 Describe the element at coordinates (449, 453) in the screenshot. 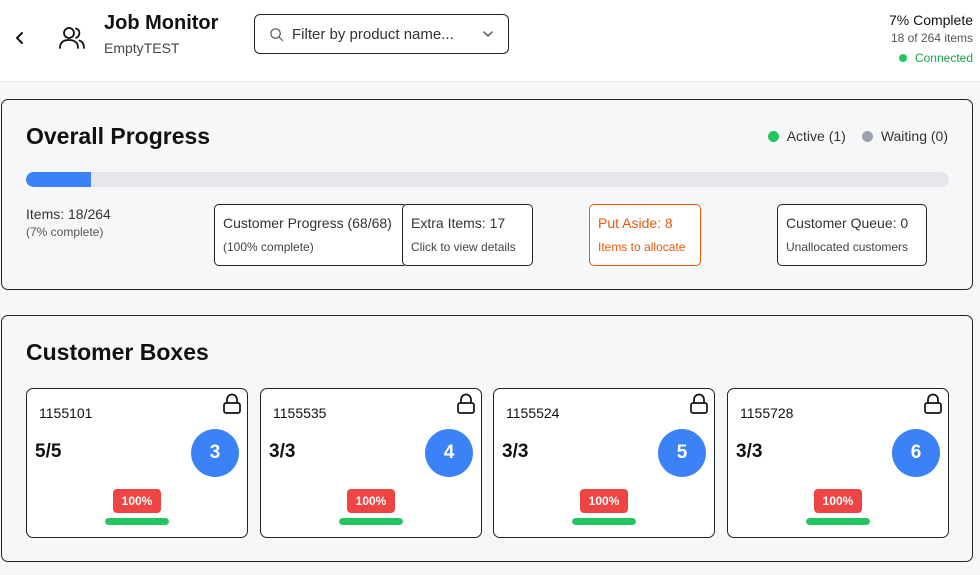

I see `box-number: 4` at that location.